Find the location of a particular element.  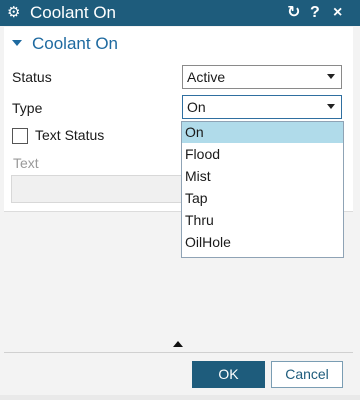

reset-icon: ↻ is located at coordinates (293, 13).